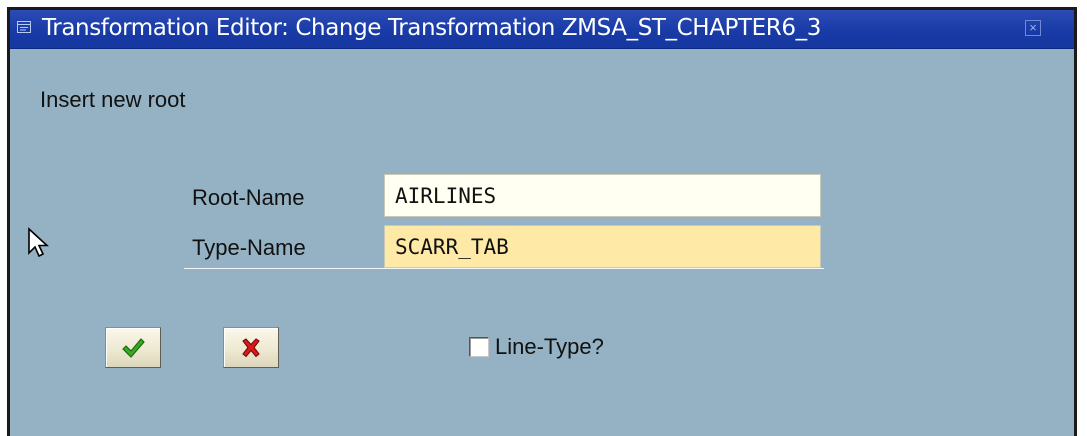 The image size is (1087, 436). I want to click on dialog-header: Insert new root, so click(113, 99).